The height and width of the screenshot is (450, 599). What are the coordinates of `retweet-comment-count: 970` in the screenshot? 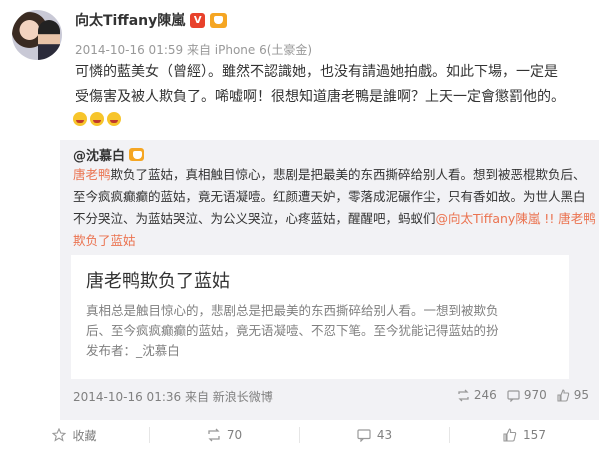 It's located at (527, 395).